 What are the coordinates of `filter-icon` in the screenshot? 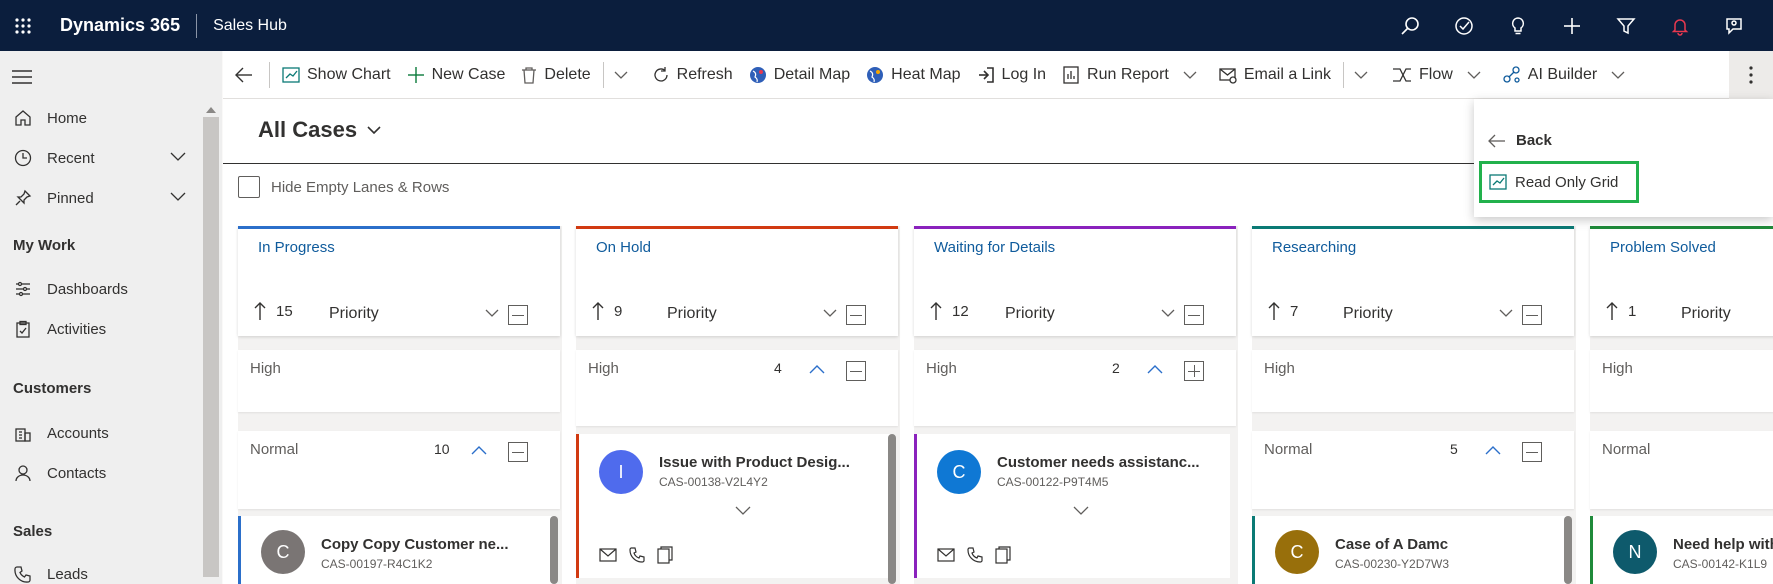 It's located at (1626, 25).